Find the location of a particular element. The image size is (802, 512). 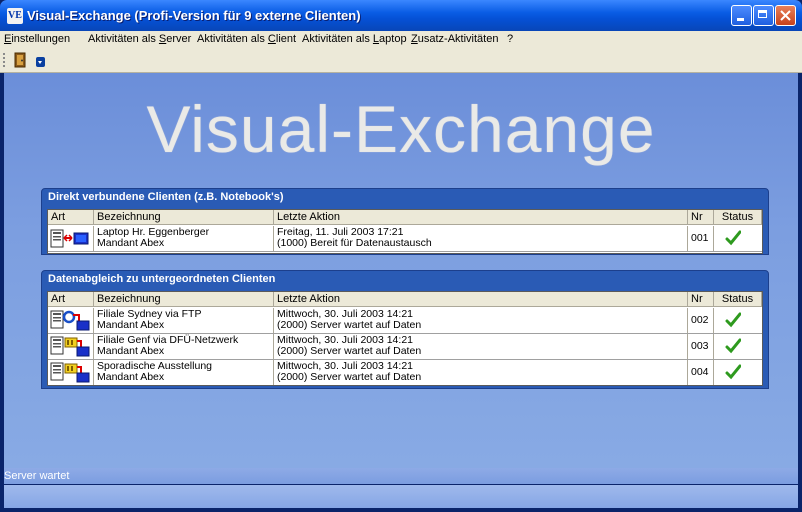

direct-clients-table: Art Bezeichnung Letzte Aktion Nr Status is located at coordinates (405, 231).